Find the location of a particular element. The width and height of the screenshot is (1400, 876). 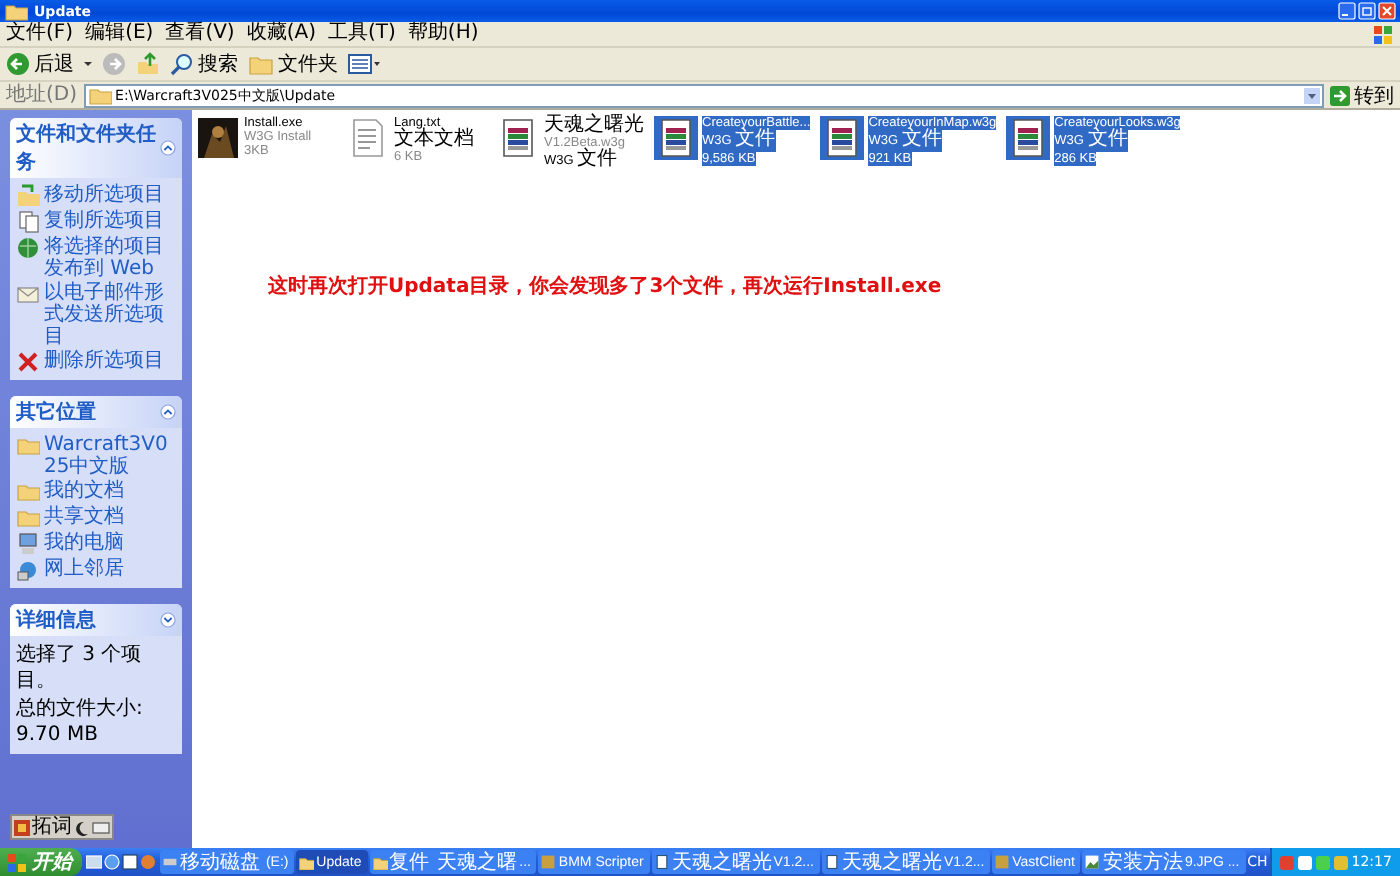

search-button: 搜索 is located at coordinates (204, 64).